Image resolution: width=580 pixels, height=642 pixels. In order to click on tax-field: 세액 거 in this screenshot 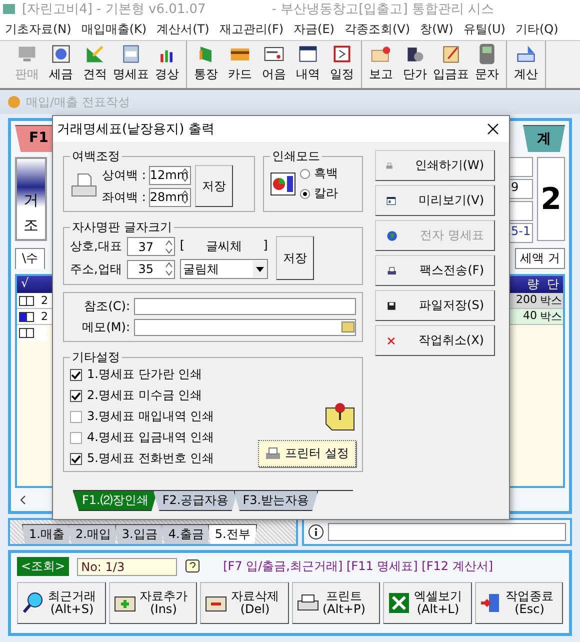, I will do `click(540, 258)`.